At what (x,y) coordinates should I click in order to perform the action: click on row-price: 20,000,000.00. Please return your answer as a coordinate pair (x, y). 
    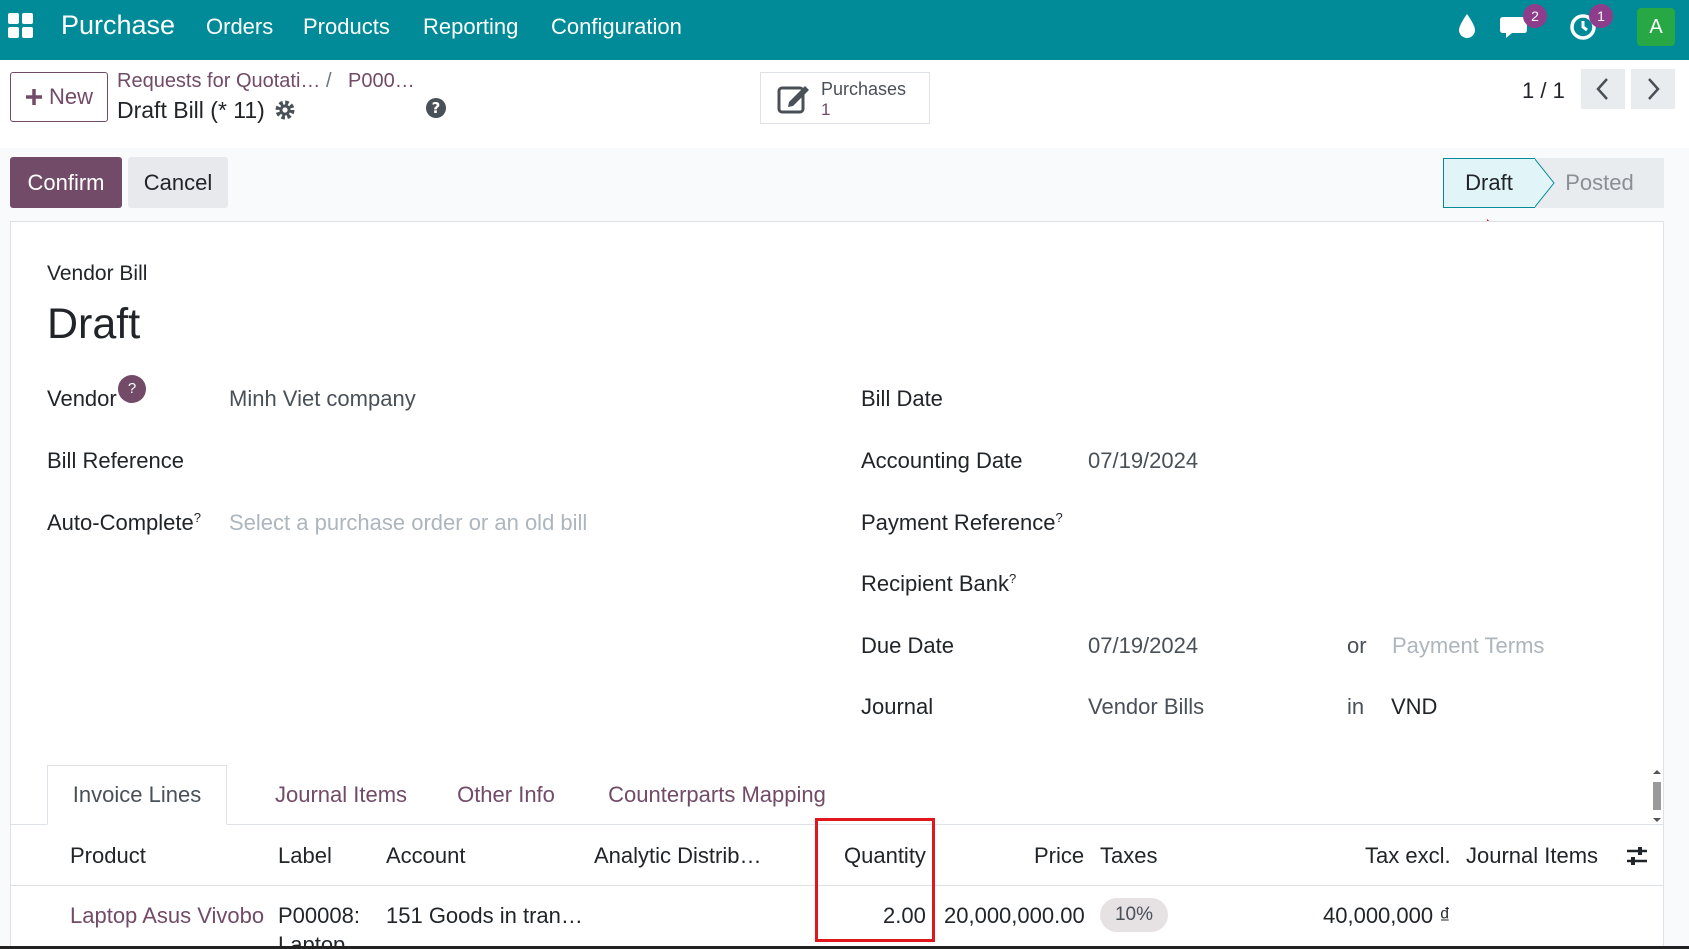
    Looking at the image, I should click on (1014, 916).